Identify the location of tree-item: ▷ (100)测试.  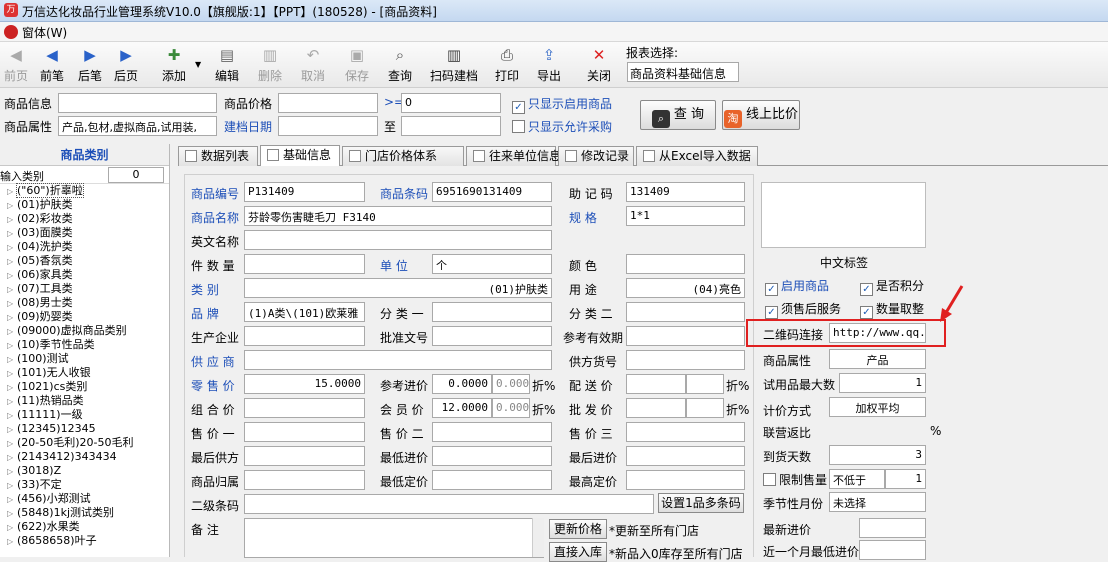
(84, 359).